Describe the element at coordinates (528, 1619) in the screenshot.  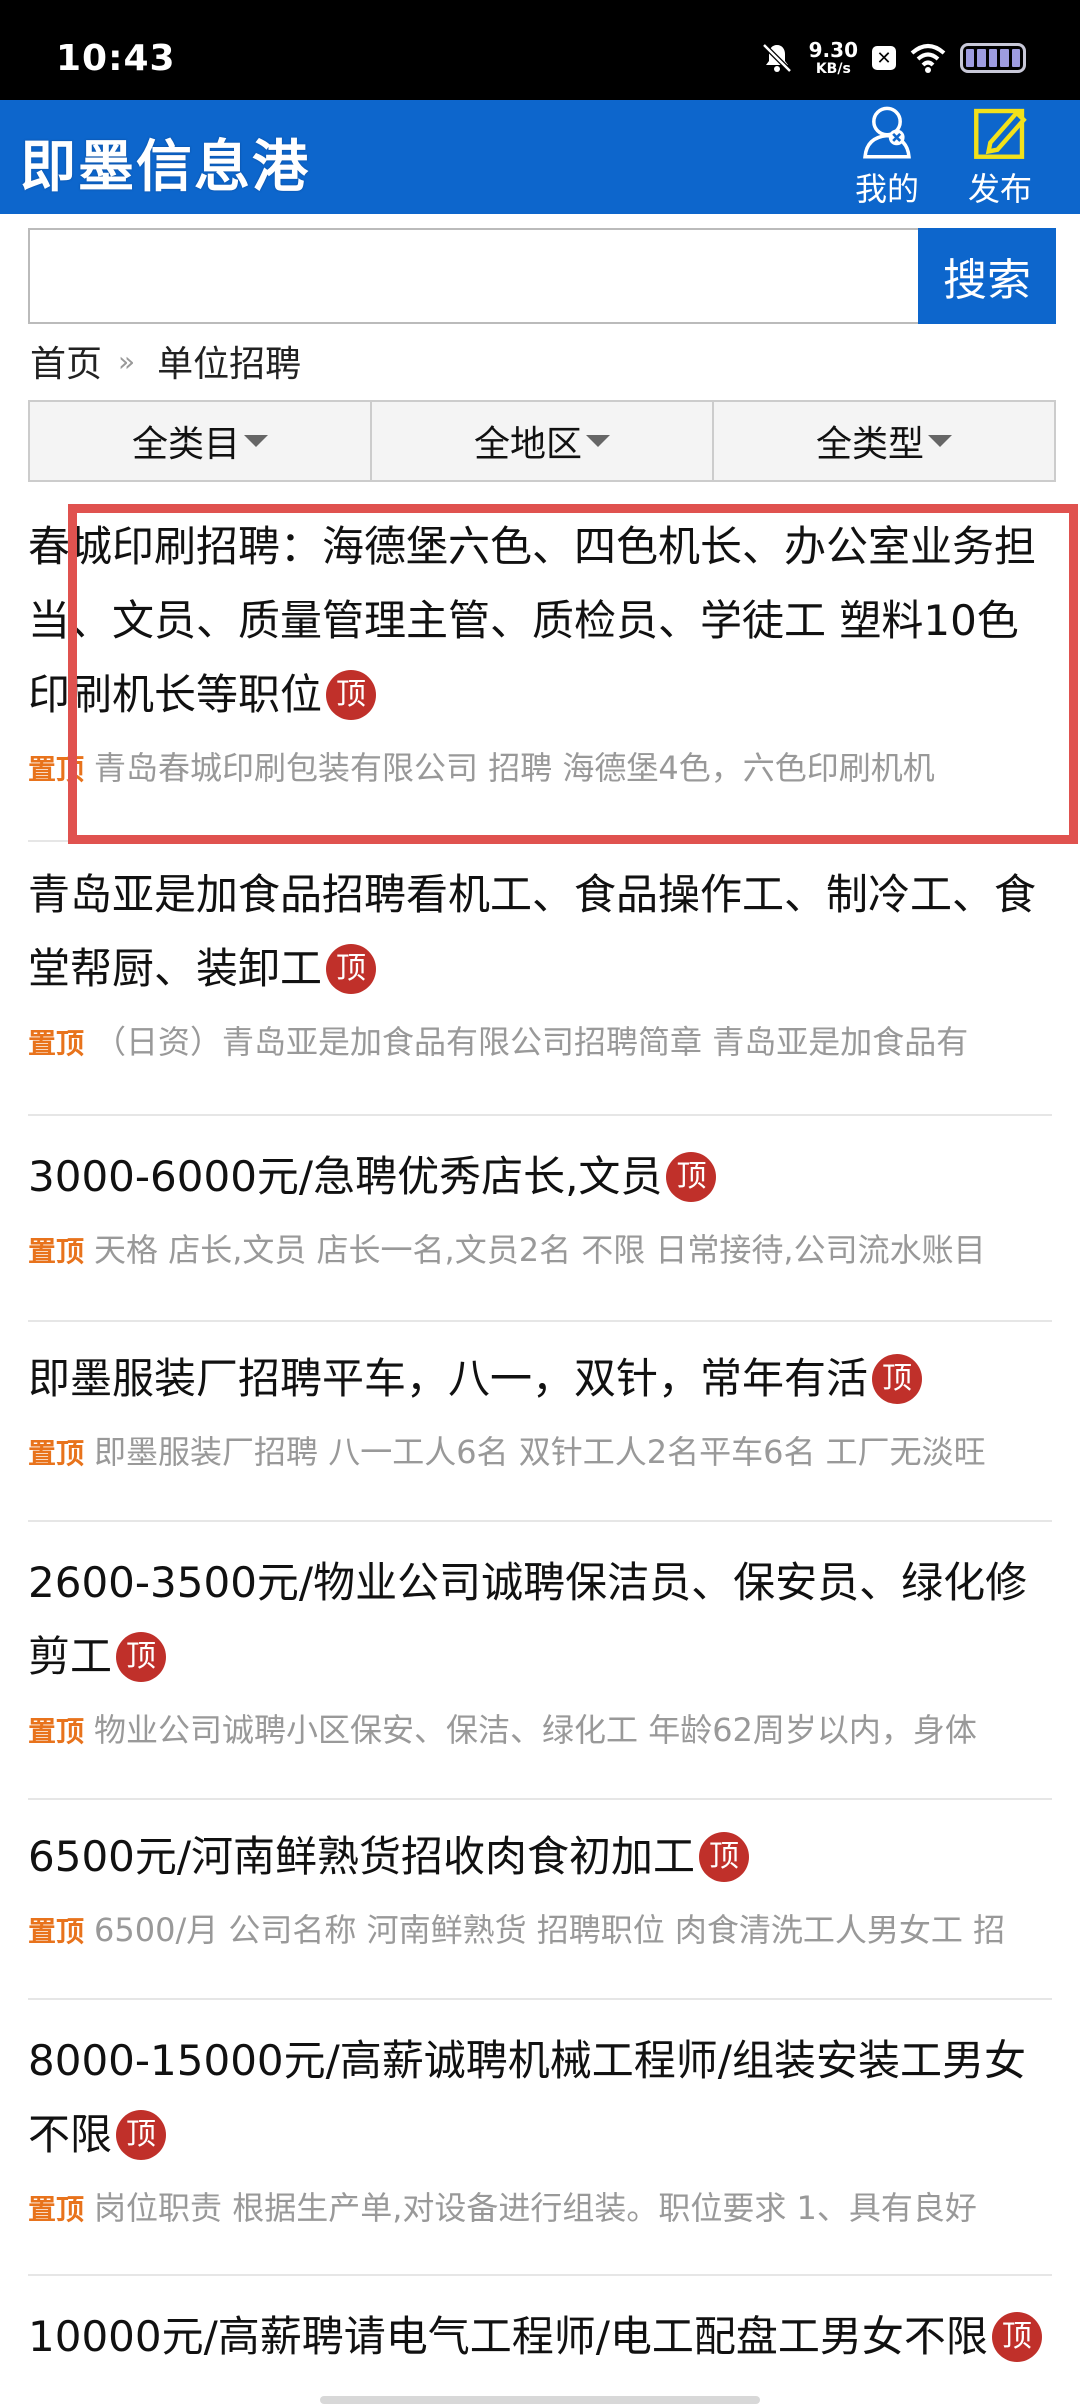
I see `post-title-text: 2600-3500元/物业公司诚聘保洁员、保安员、绿化修剪工` at that location.